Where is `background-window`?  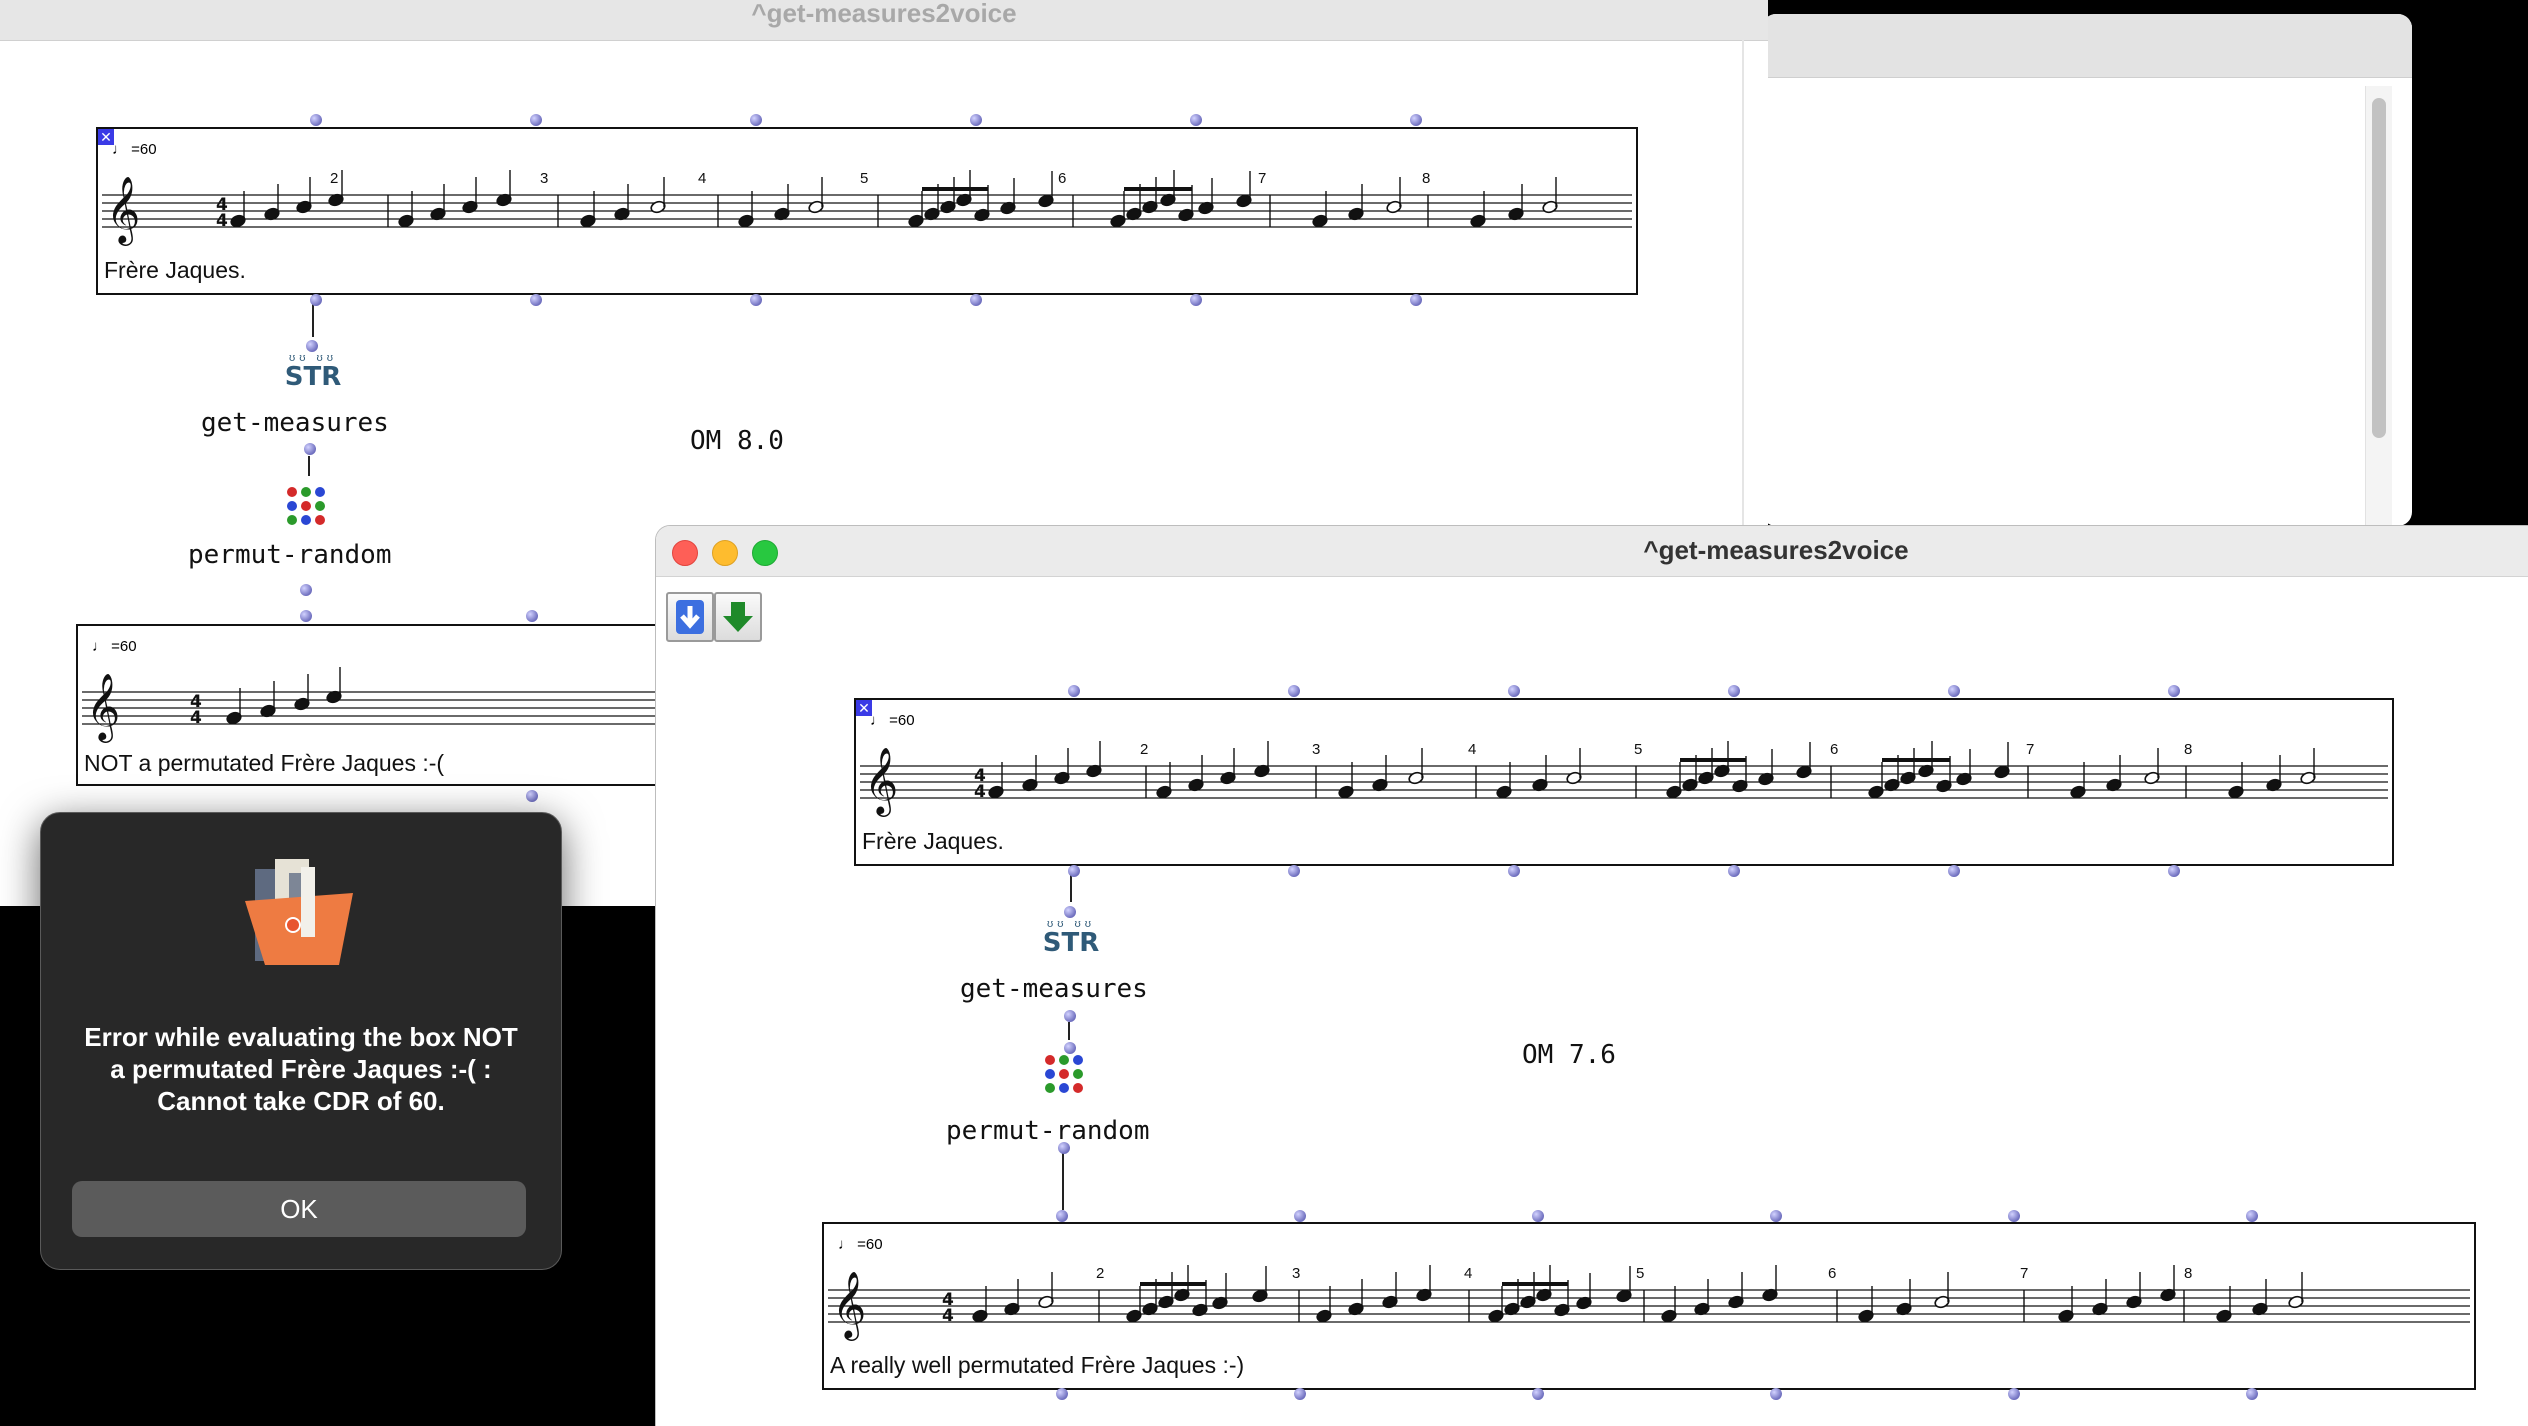 background-window is located at coordinates (2087, 270).